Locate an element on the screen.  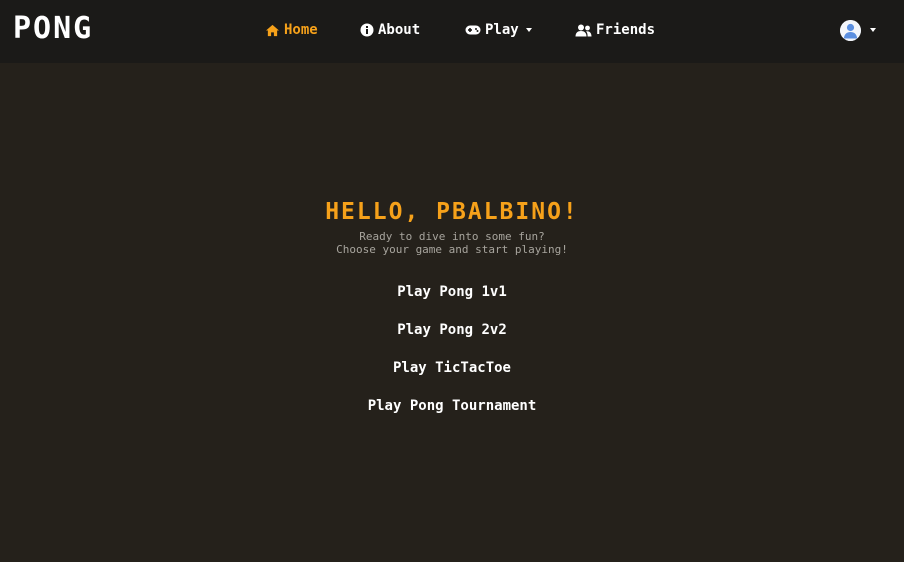
user-menu-toggle is located at coordinates (858, 30).